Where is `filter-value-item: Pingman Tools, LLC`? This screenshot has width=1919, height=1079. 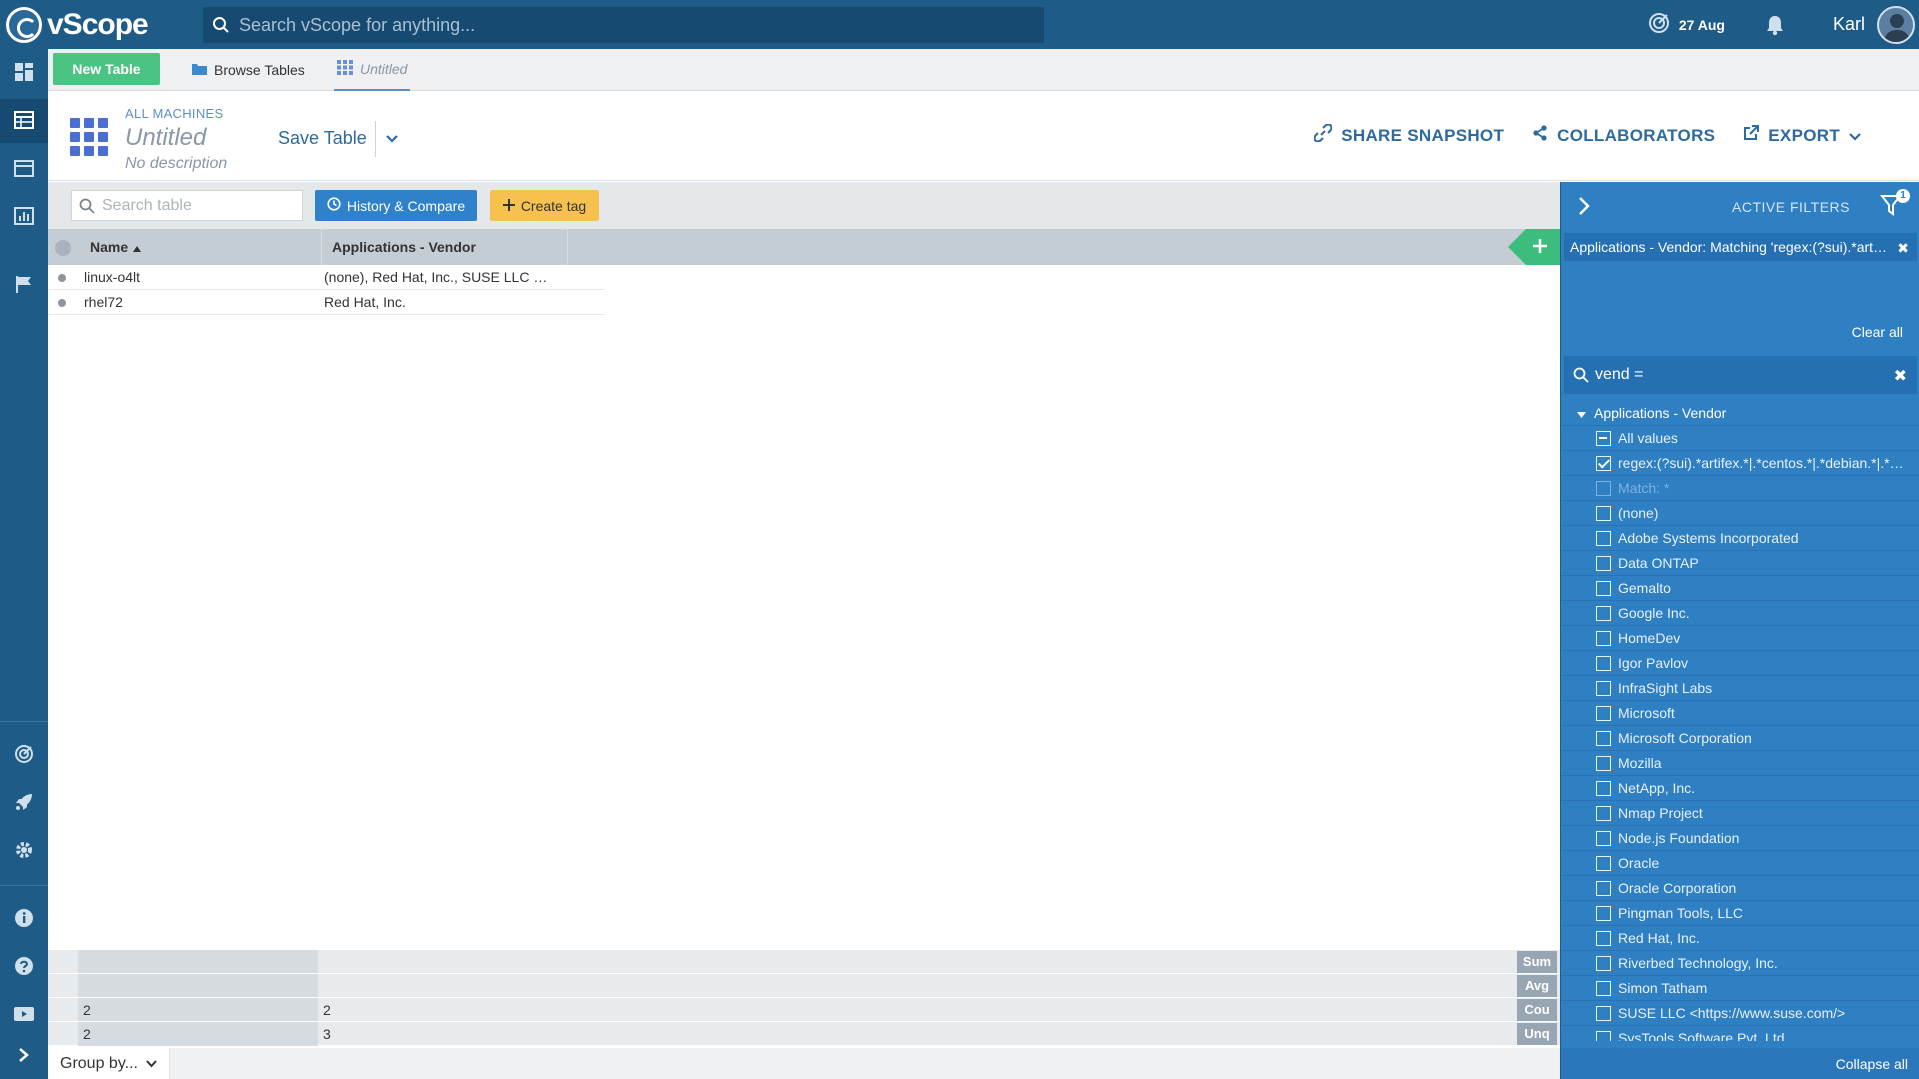
filter-value-item: Pingman Tools, LLC is located at coordinates (1740, 913).